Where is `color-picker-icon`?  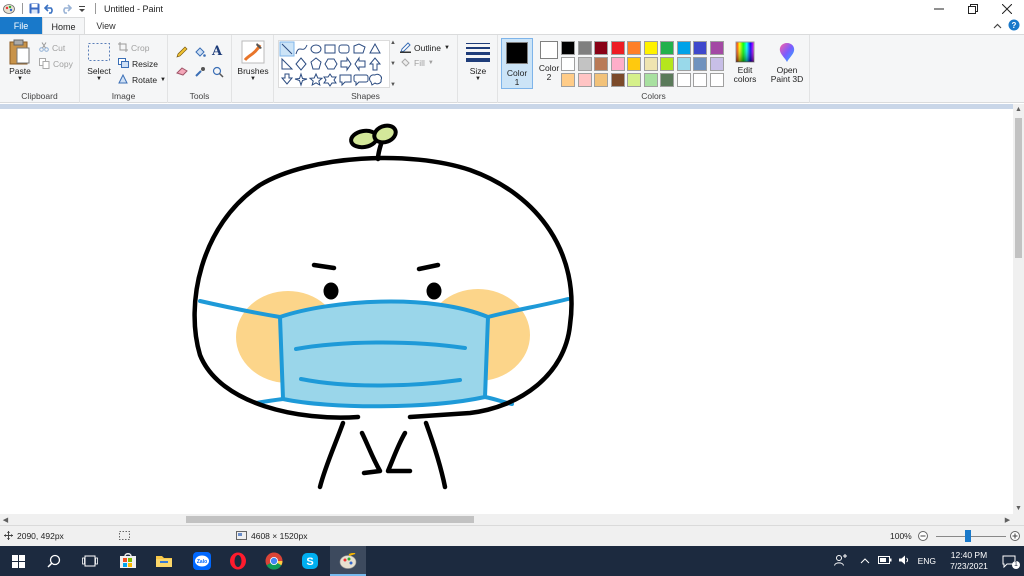 color-picker-icon is located at coordinates (200, 73).